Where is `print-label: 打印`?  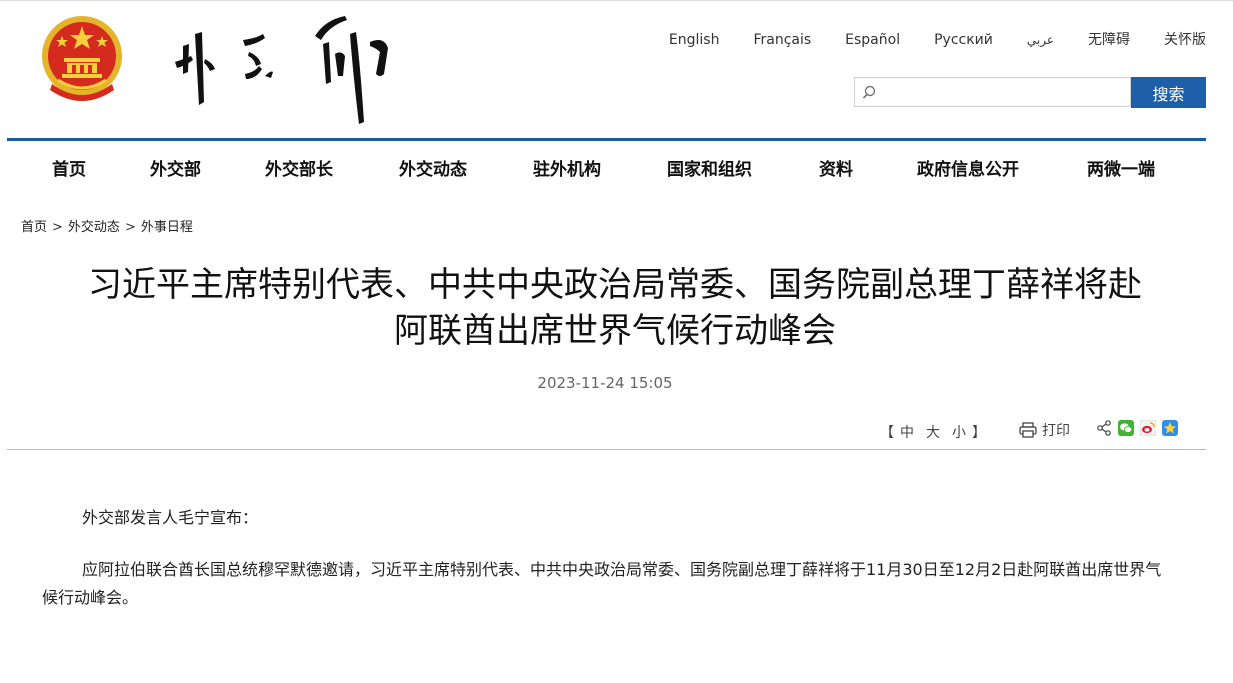
print-label: 打印 is located at coordinates (1056, 431).